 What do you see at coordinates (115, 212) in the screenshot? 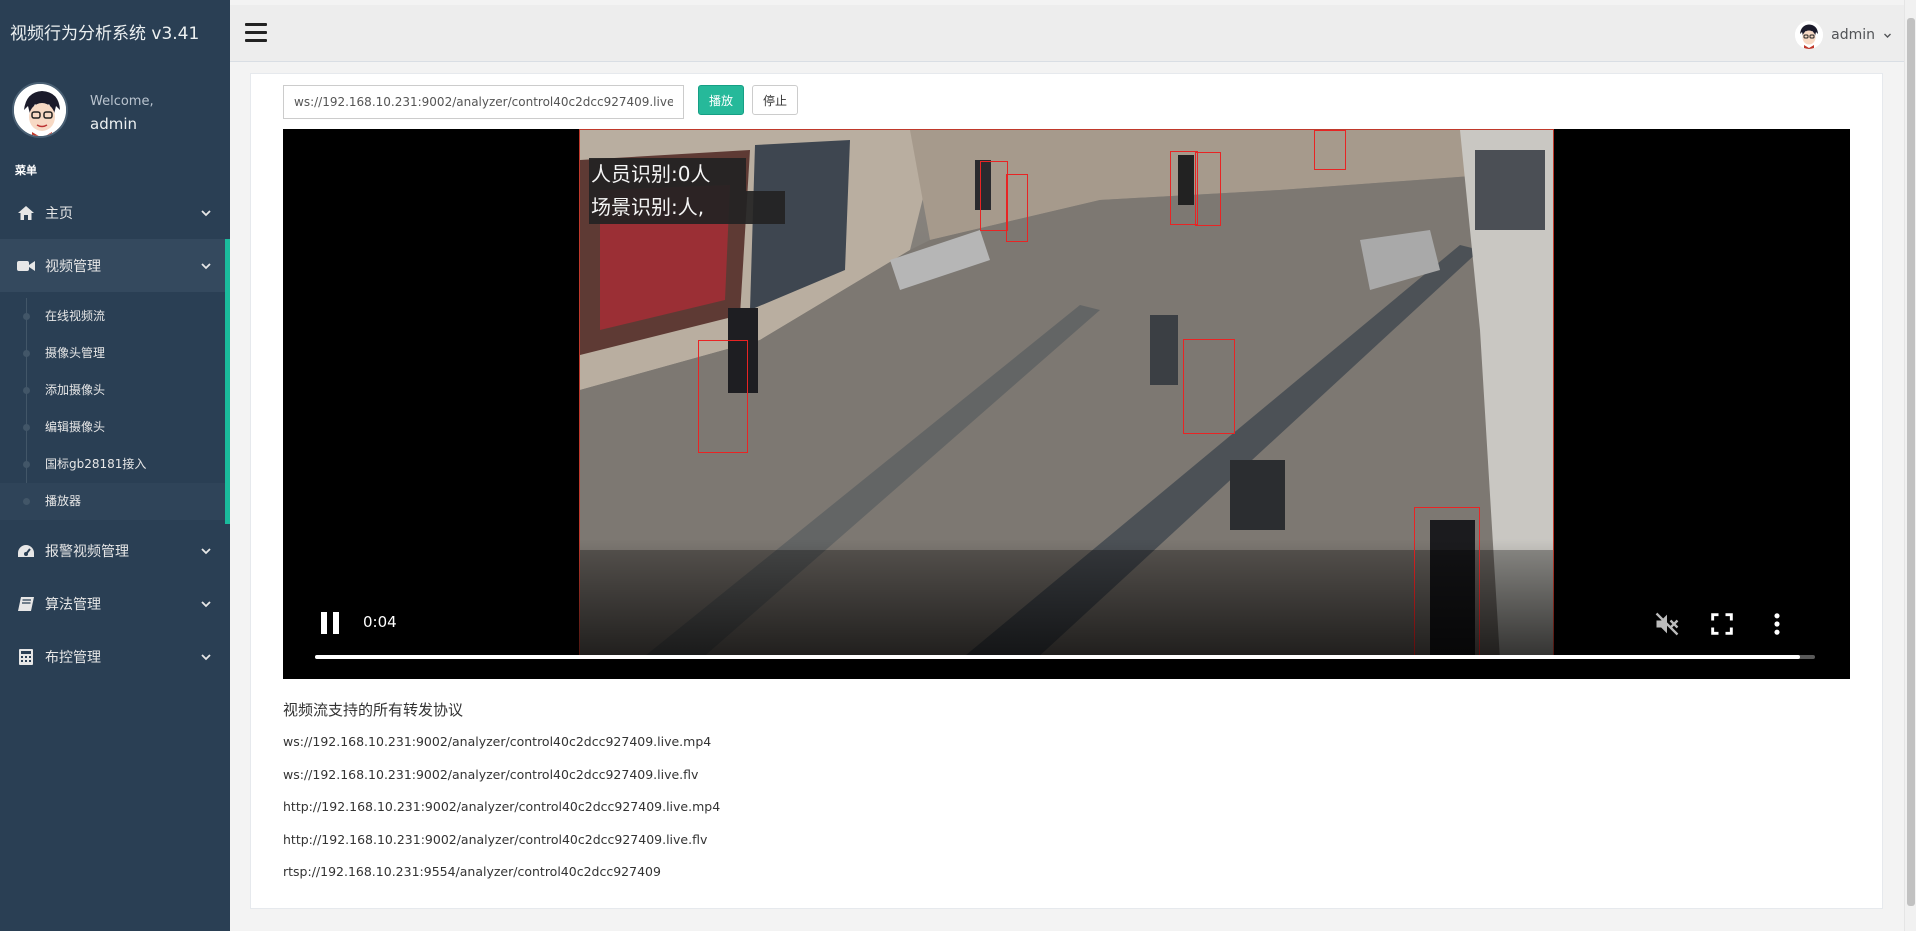
I see `sidebar-item-home: 主页` at bounding box center [115, 212].